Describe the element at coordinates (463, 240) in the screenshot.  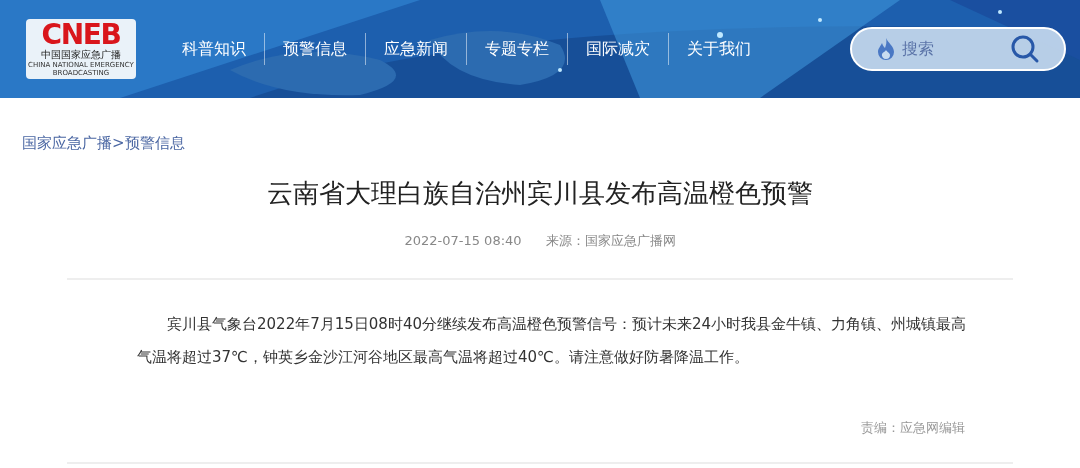
I see `publish-date: 2022-07-15 08:40` at that location.